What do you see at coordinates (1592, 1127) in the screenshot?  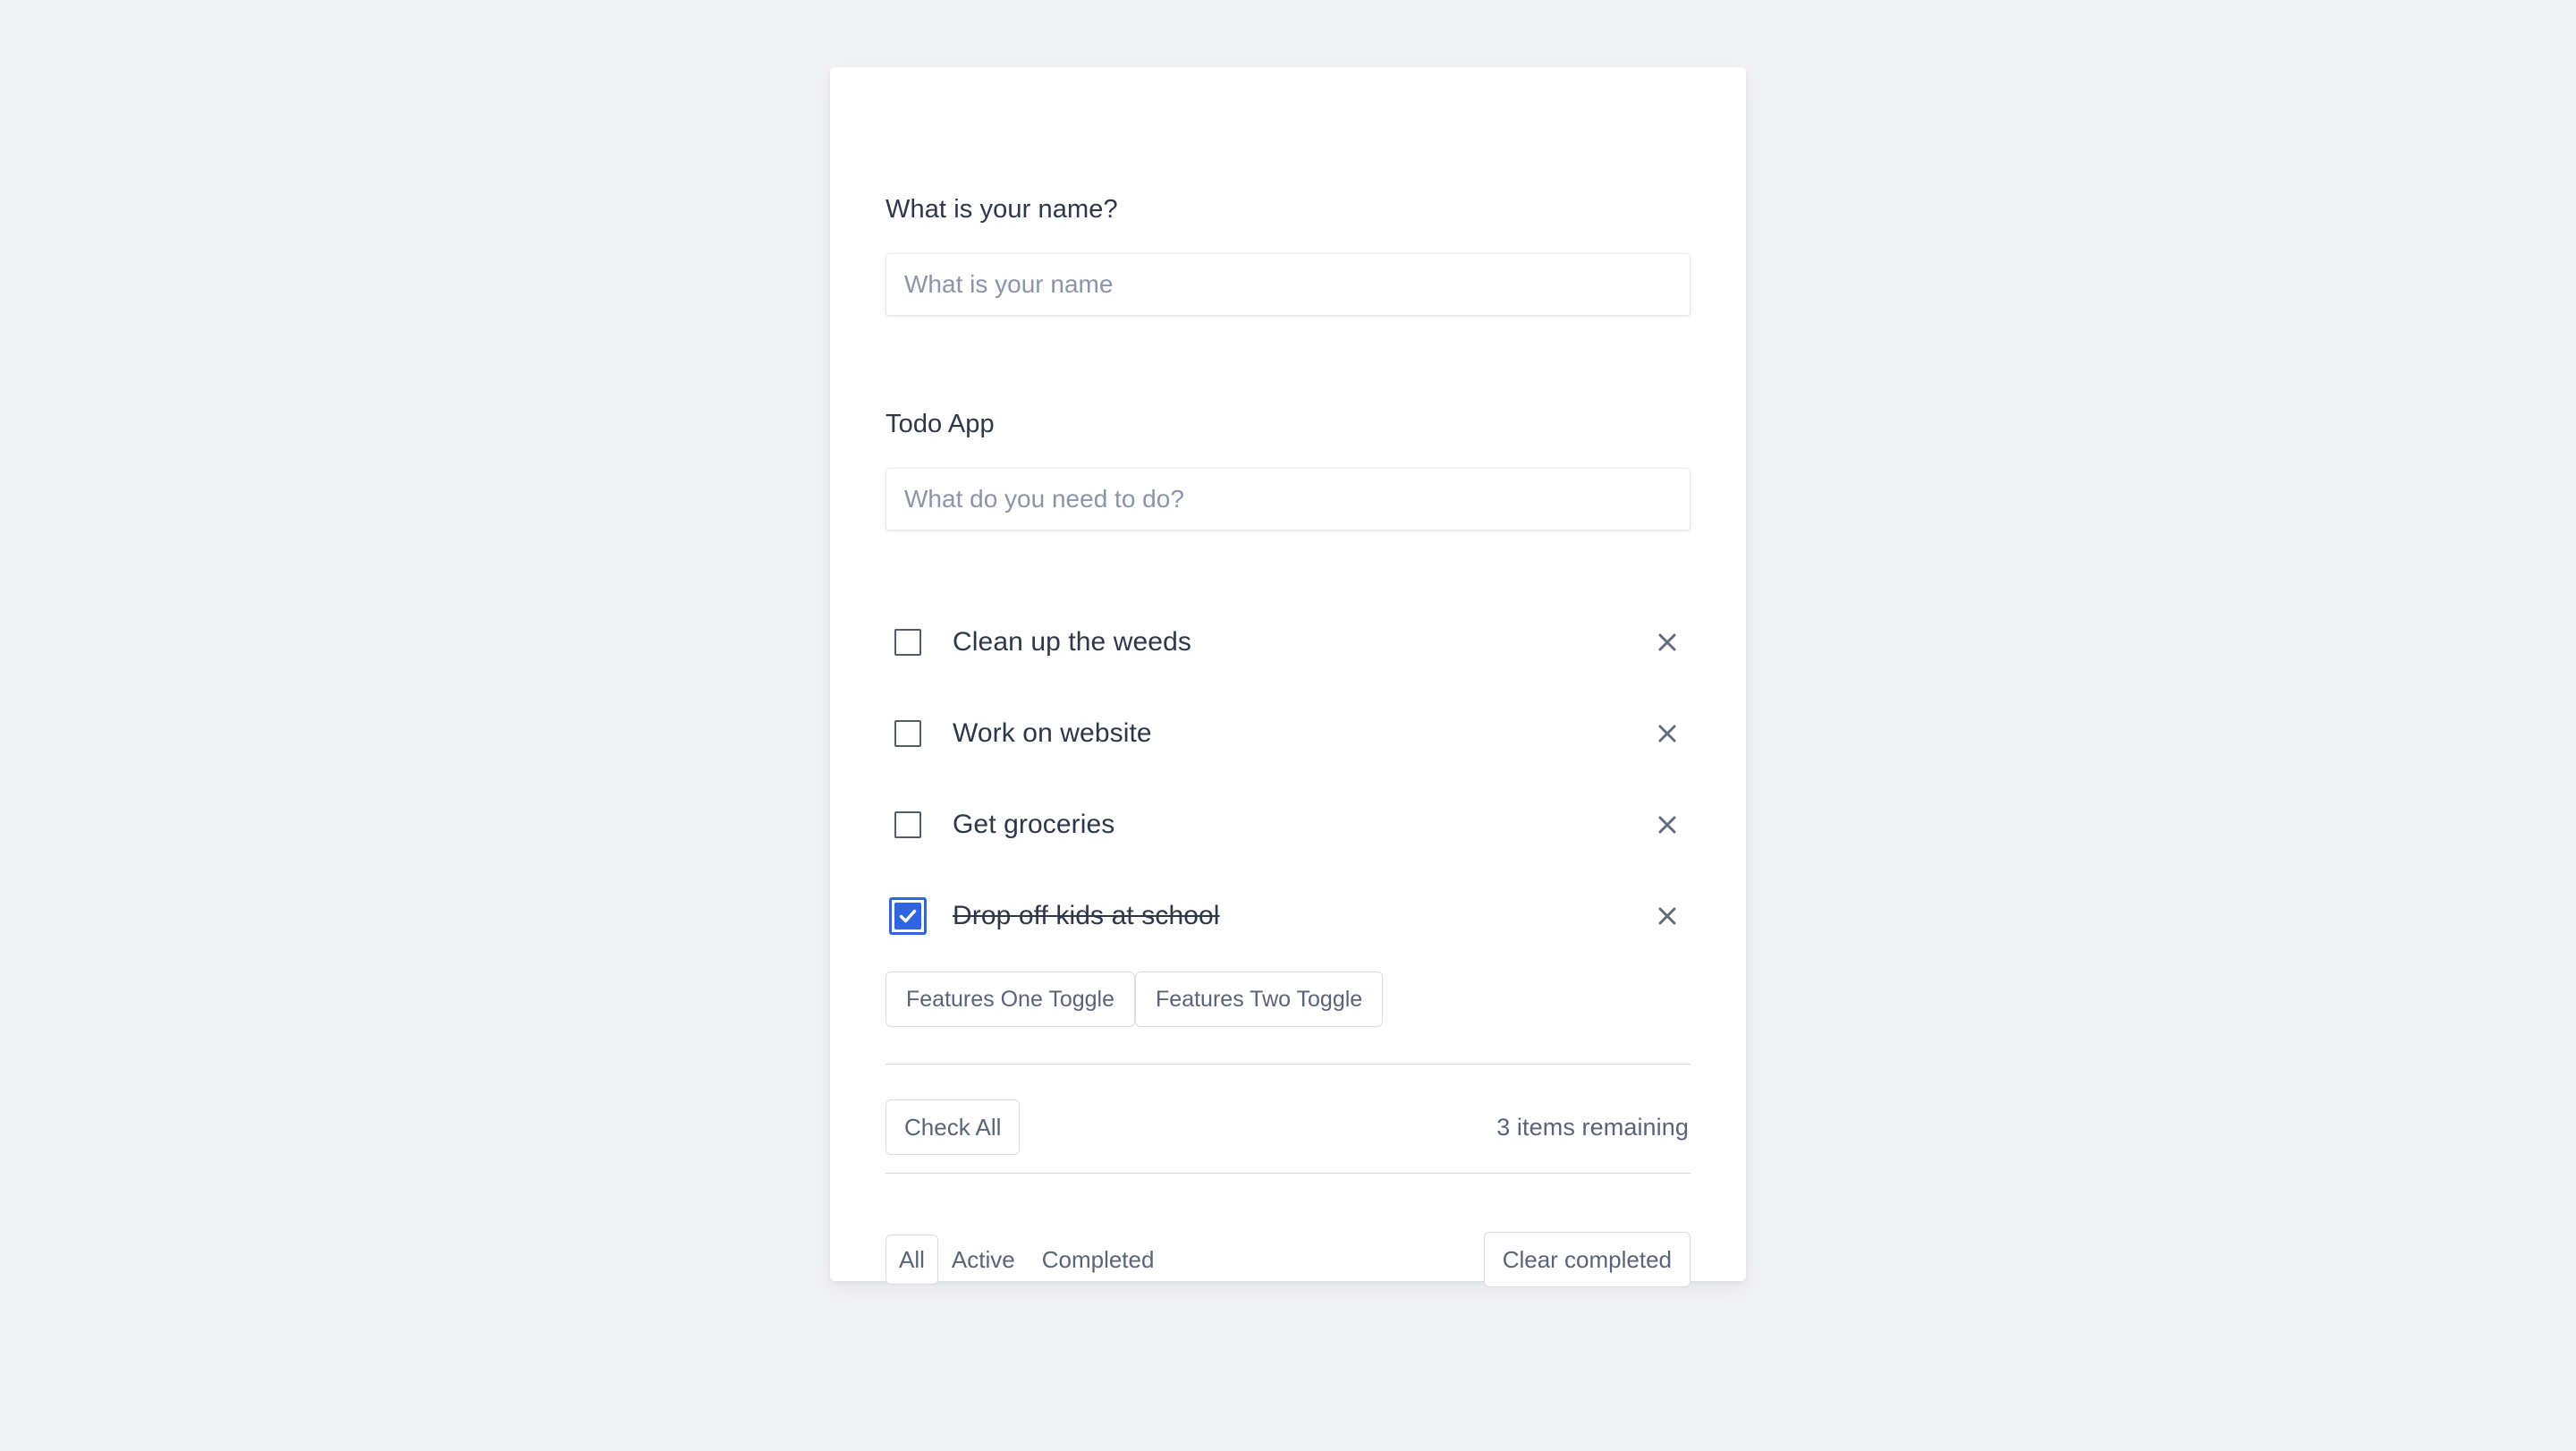 I see `items-remaining-label: 3 items remaining` at bounding box center [1592, 1127].